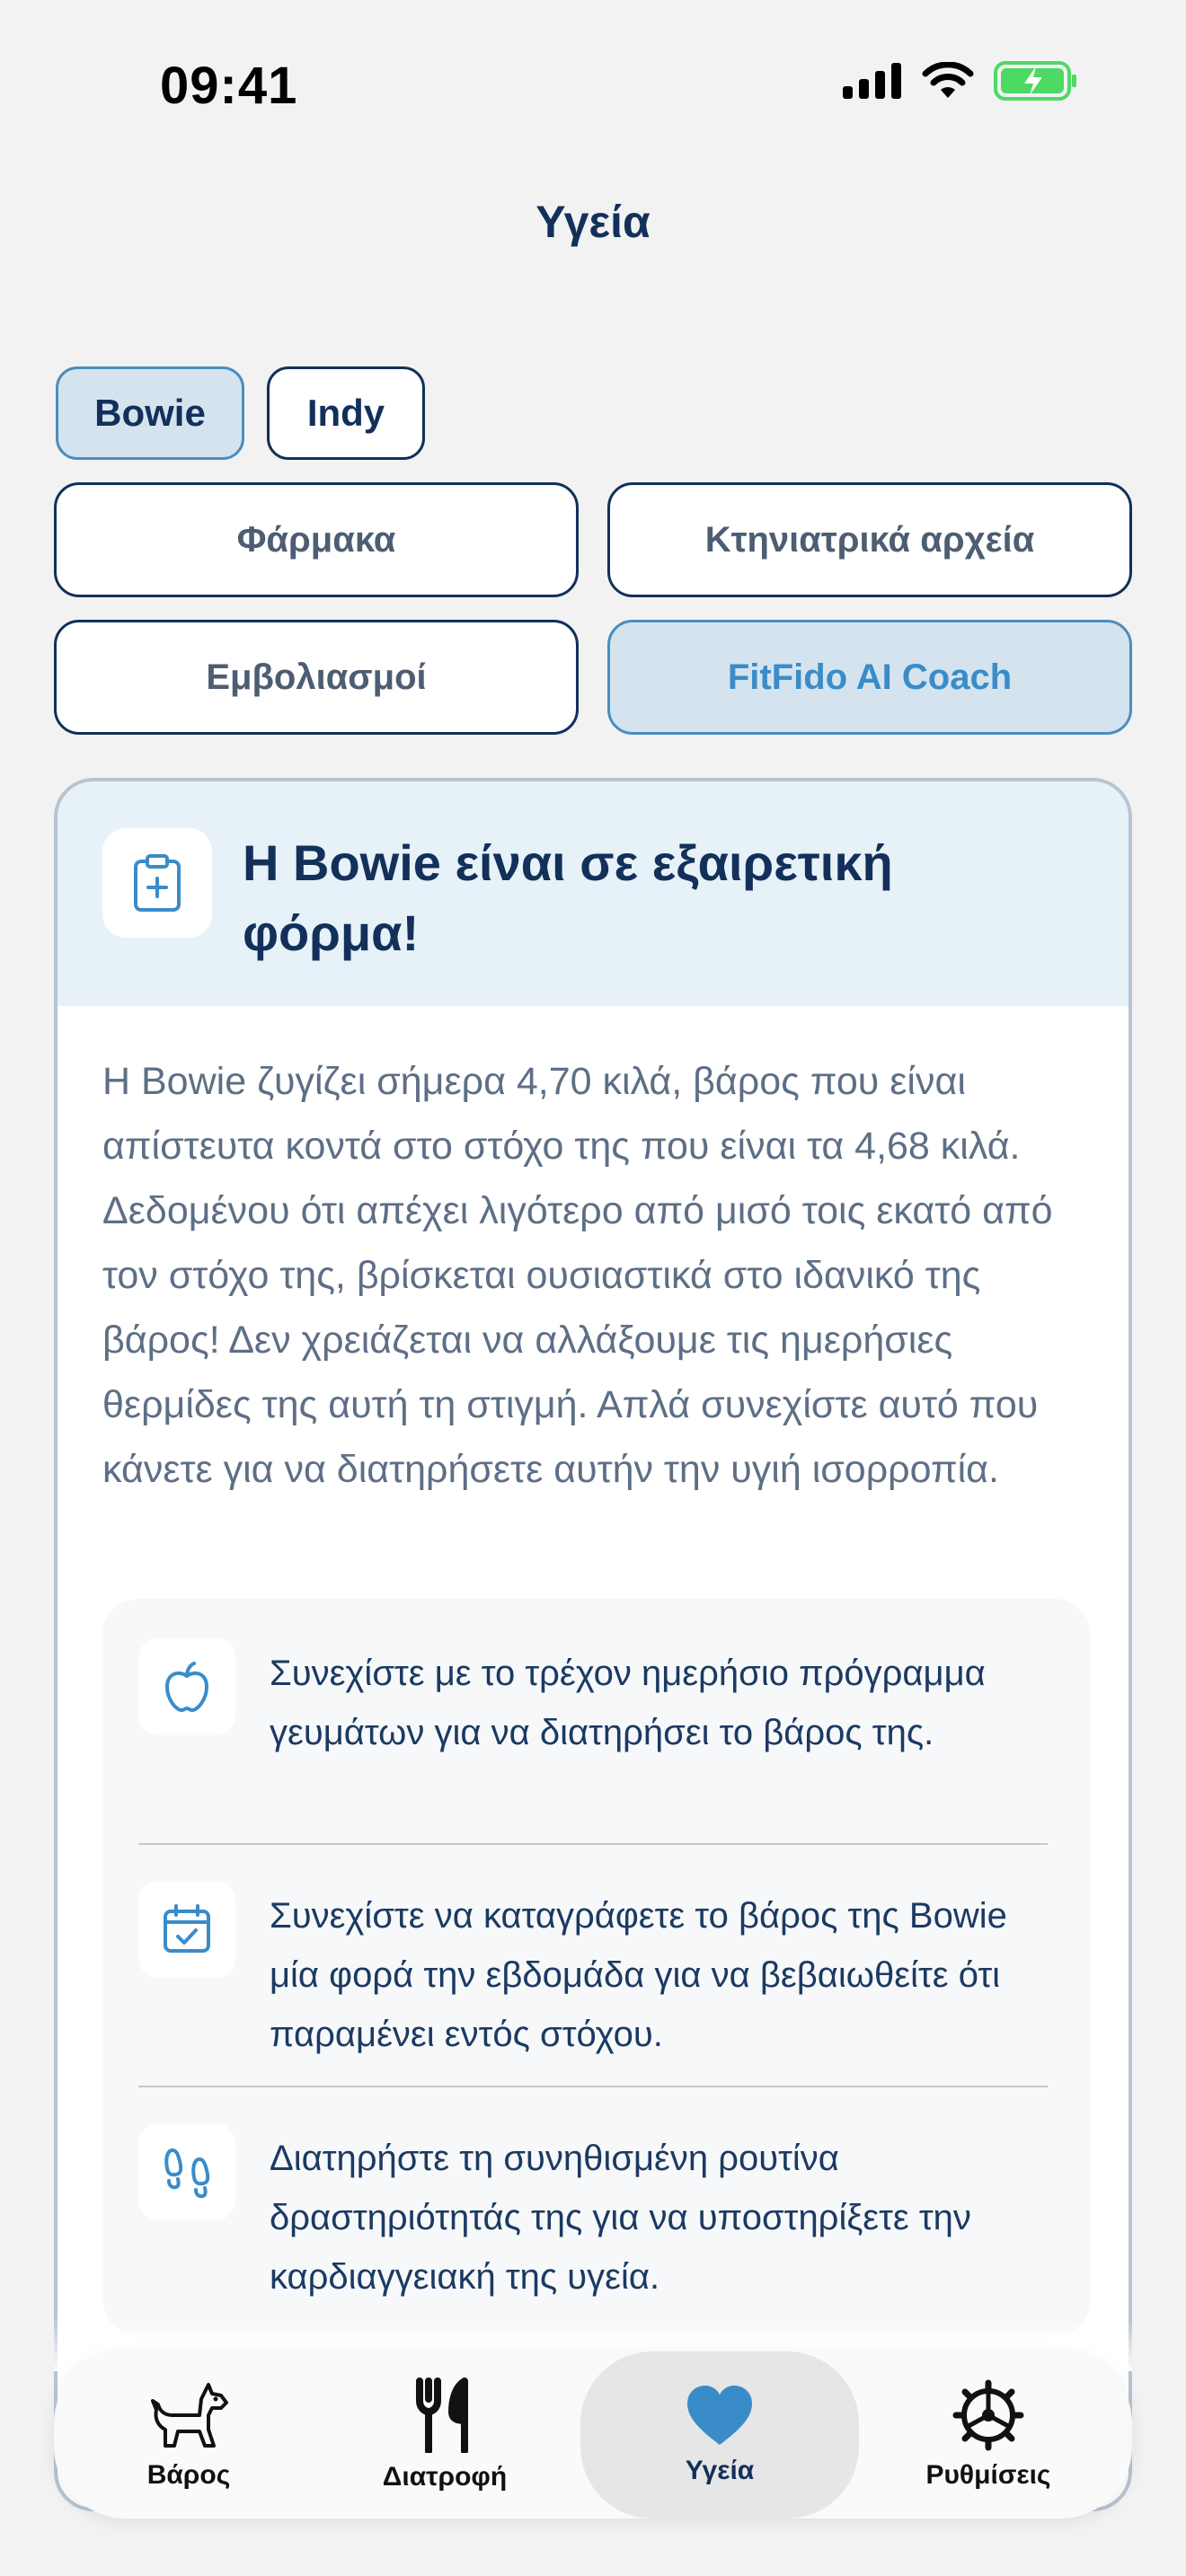 The height and width of the screenshot is (2576, 1186). Describe the element at coordinates (568, 897) in the screenshot. I see `coach-card-title: Η Bowie είναι σε εξαιρετική φόρμα!` at that location.